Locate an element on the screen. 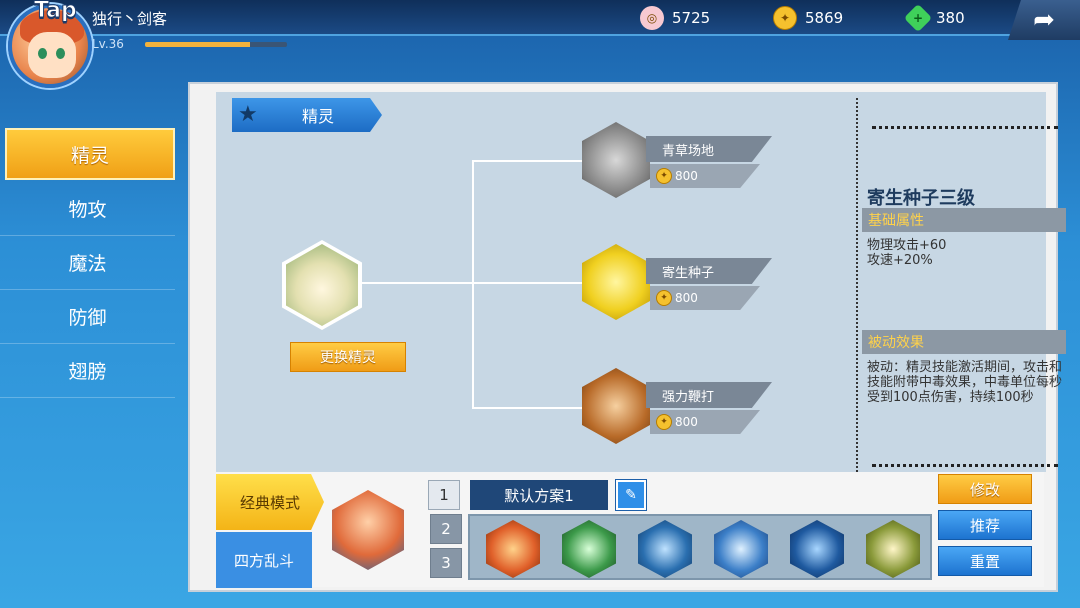  skill-name: 寄生种子 is located at coordinates (709, 271).